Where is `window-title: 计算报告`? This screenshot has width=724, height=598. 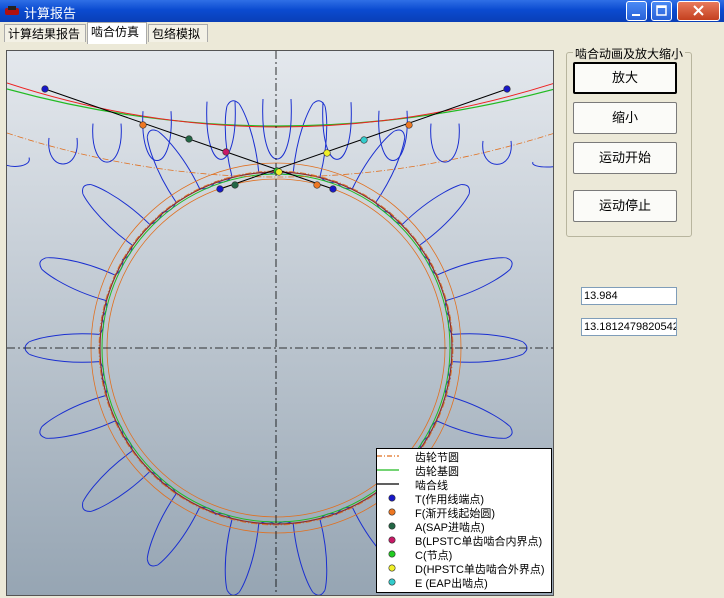 window-title: 计算报告 is located at coordinates (50, 13).